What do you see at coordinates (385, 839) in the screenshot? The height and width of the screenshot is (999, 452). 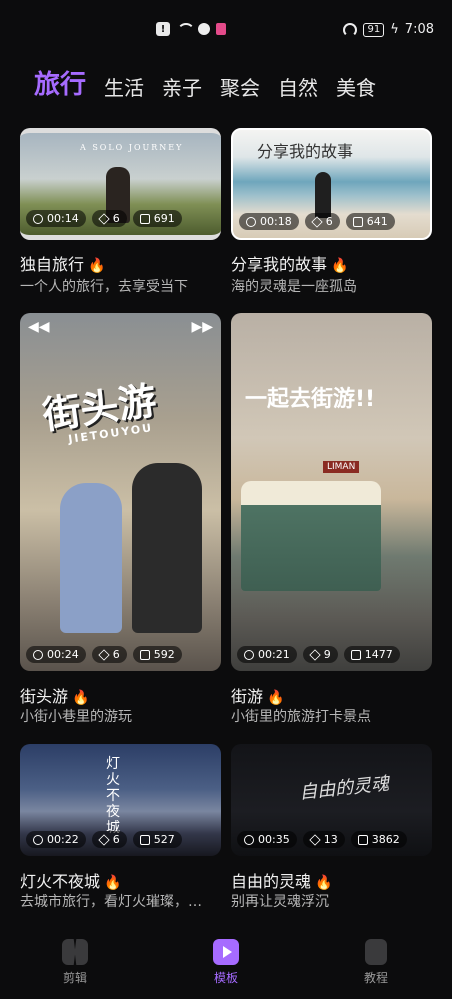 I see `usage-count: 3862` at bounding box center [385, 839].